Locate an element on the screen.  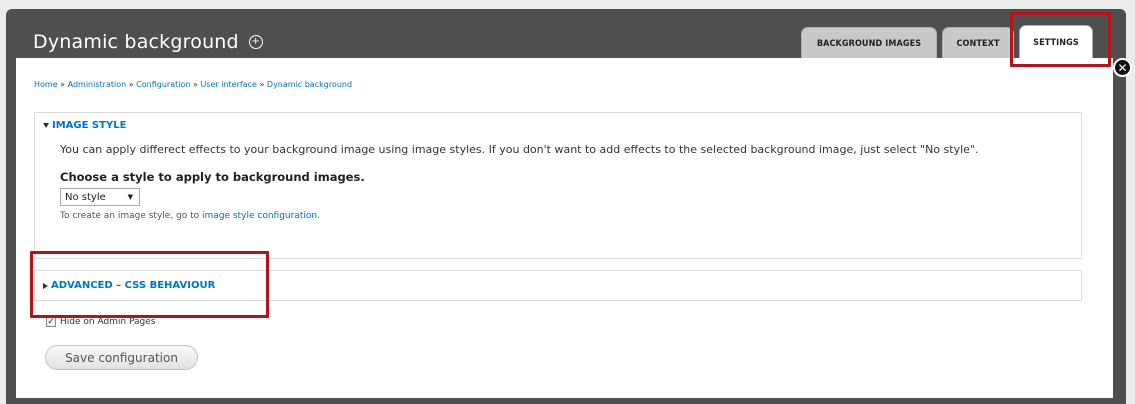
tab-label: CONTEXT is located at coordinates (978, 43).